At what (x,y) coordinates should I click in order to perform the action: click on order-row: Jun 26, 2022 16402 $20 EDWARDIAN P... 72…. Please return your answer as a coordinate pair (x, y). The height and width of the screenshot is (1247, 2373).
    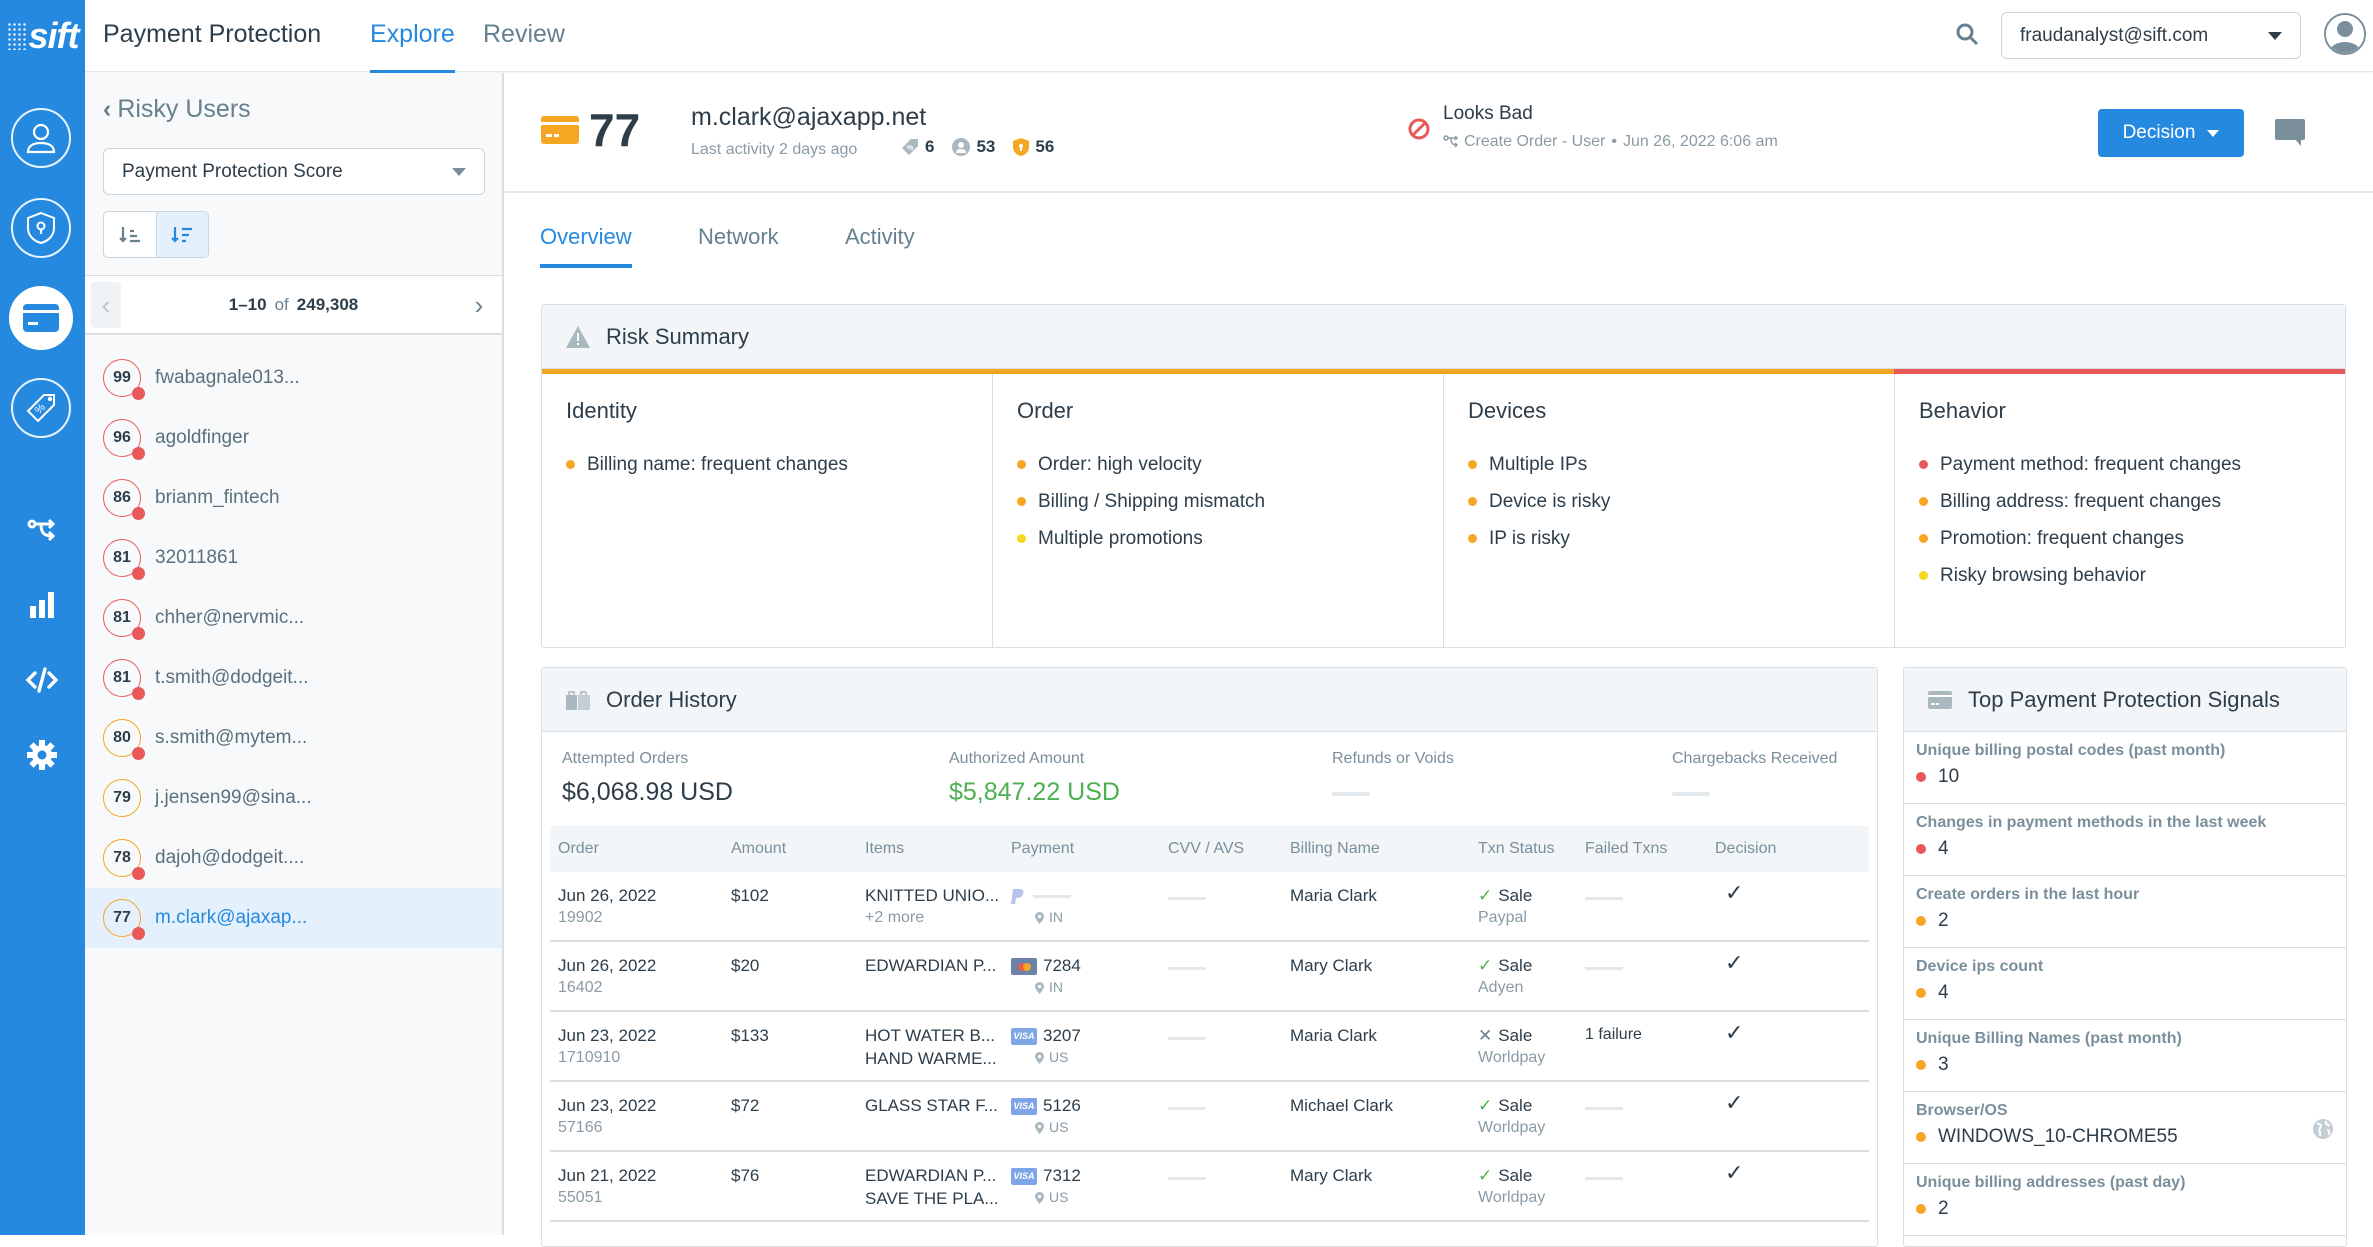
    Looking at the image, I should click on (1209, 977).